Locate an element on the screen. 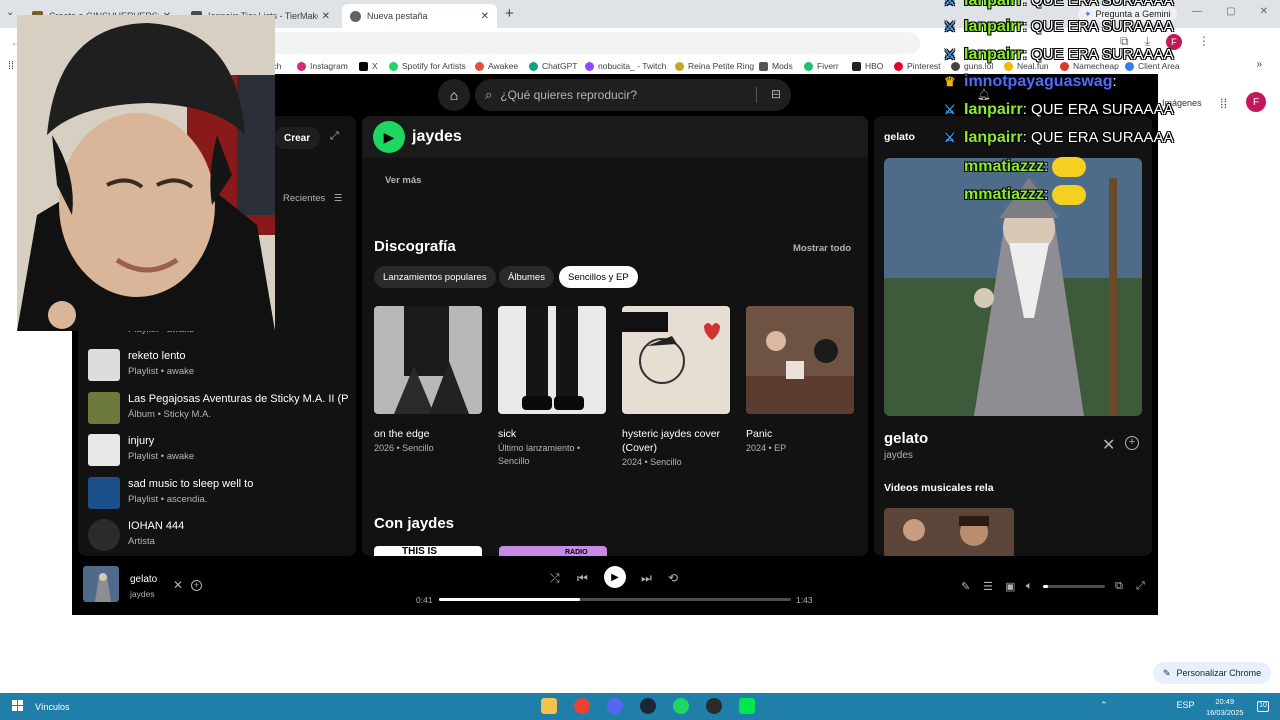  close-window-icon: ✕ is located at coordinates (1264, 11).